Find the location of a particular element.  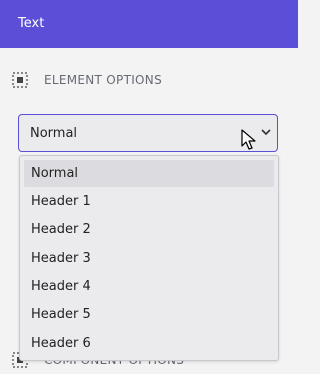

panel-header: Text is located at coordinates (149, 24).